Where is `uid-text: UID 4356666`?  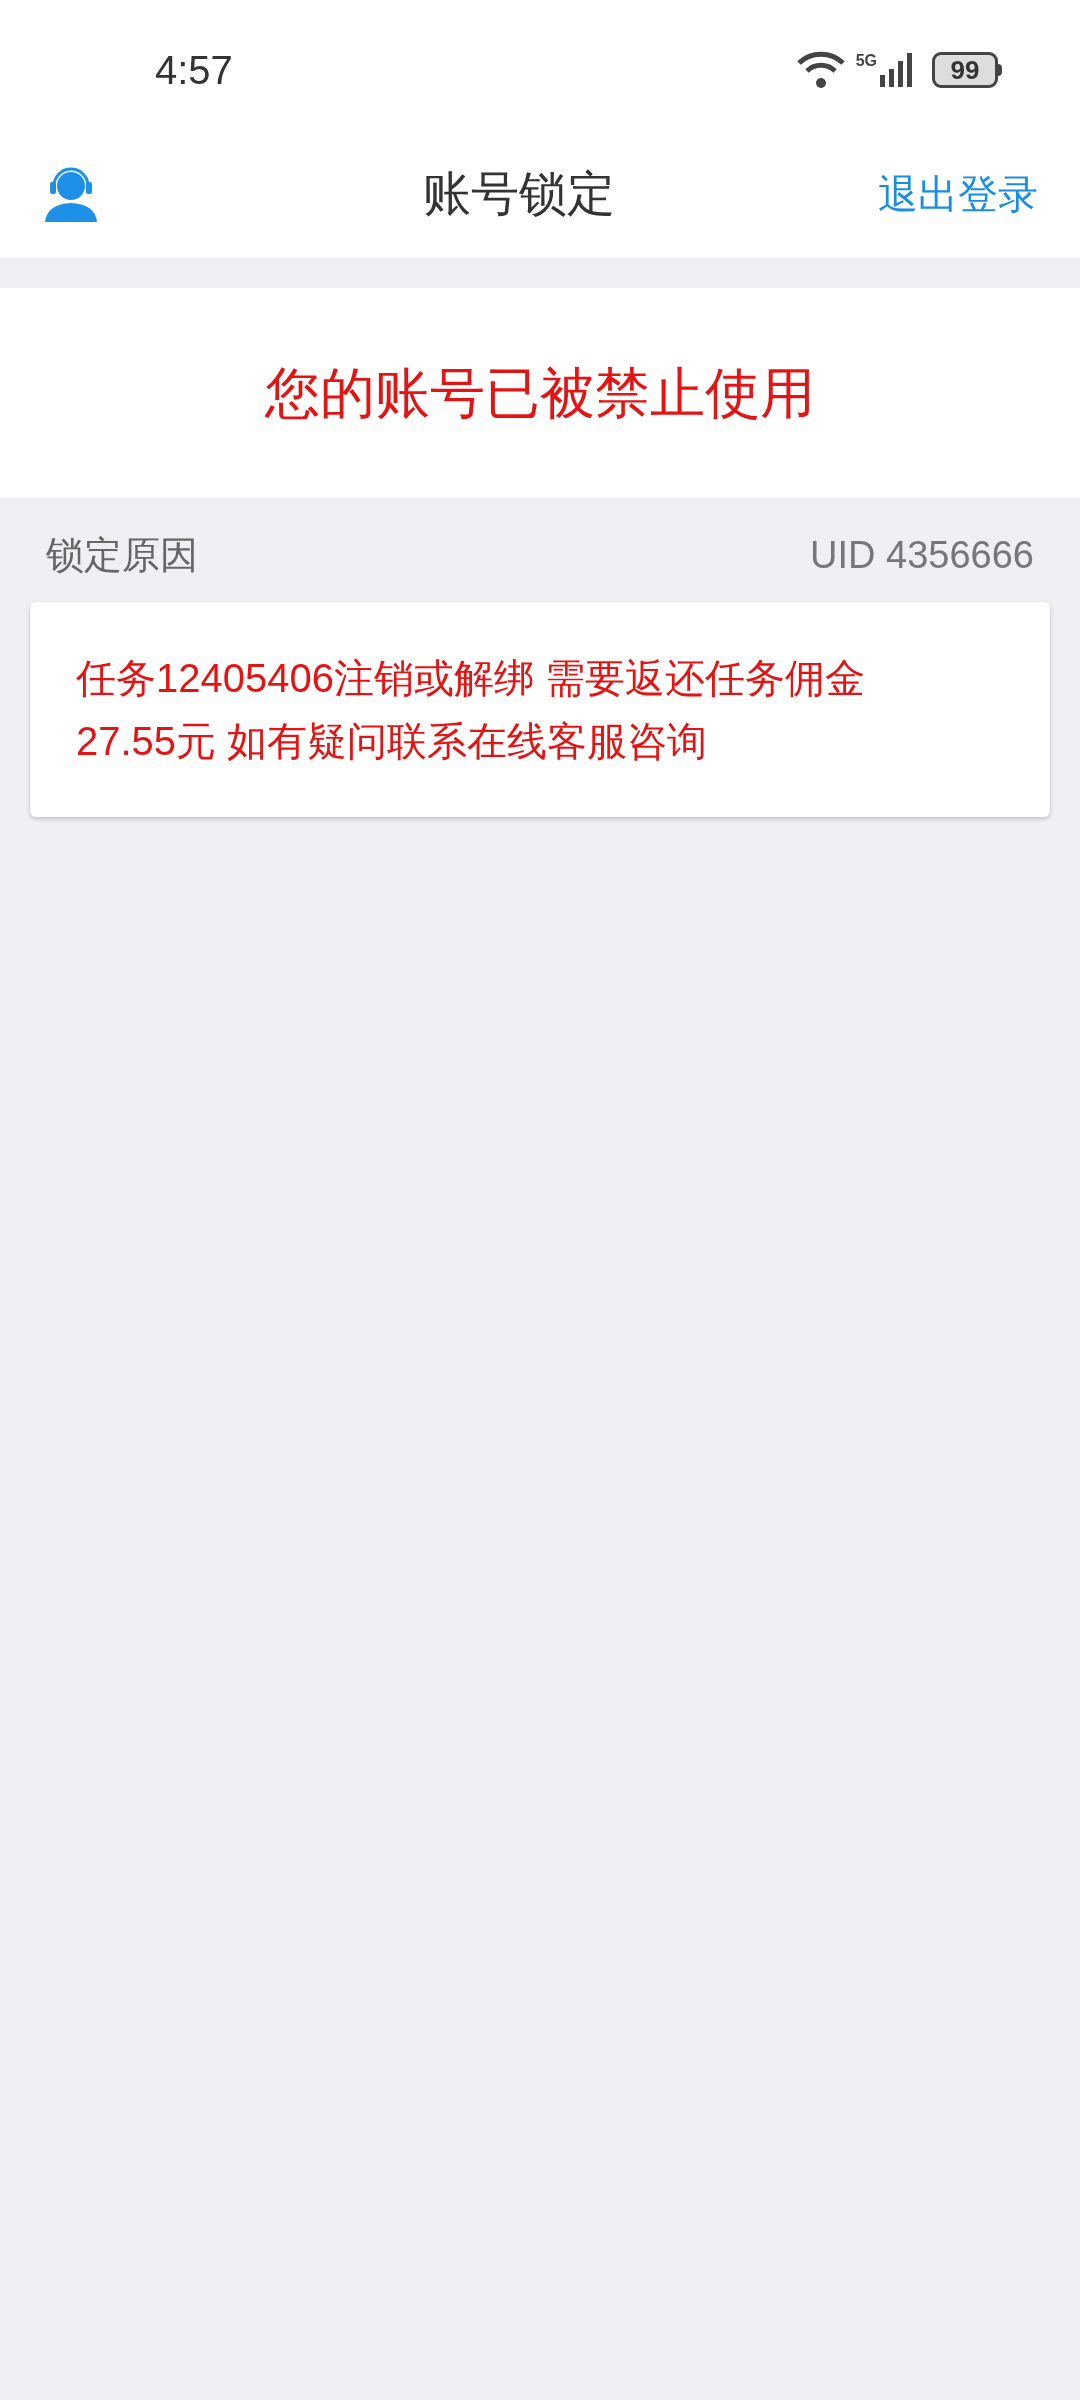 uid-text: UID 4356666 is located at coordinates (922, 555).